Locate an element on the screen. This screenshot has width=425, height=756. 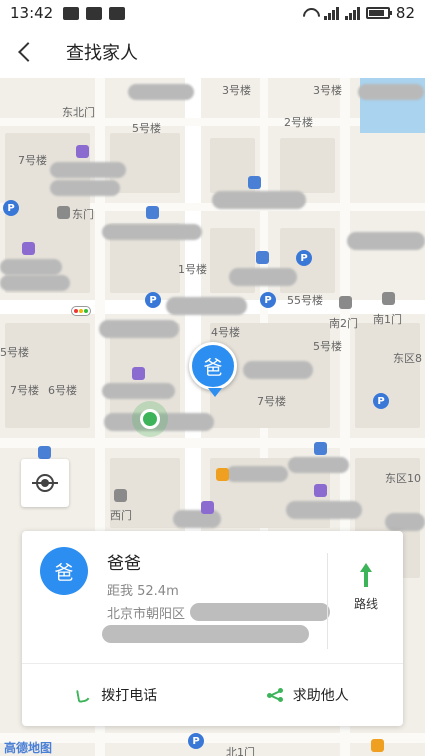
divider is located at coordinates (327, 601).